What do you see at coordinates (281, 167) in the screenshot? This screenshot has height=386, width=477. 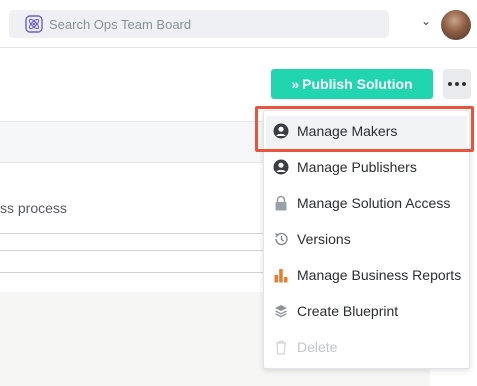 I see `user-circle-icon` at bounding box center [281, 167].